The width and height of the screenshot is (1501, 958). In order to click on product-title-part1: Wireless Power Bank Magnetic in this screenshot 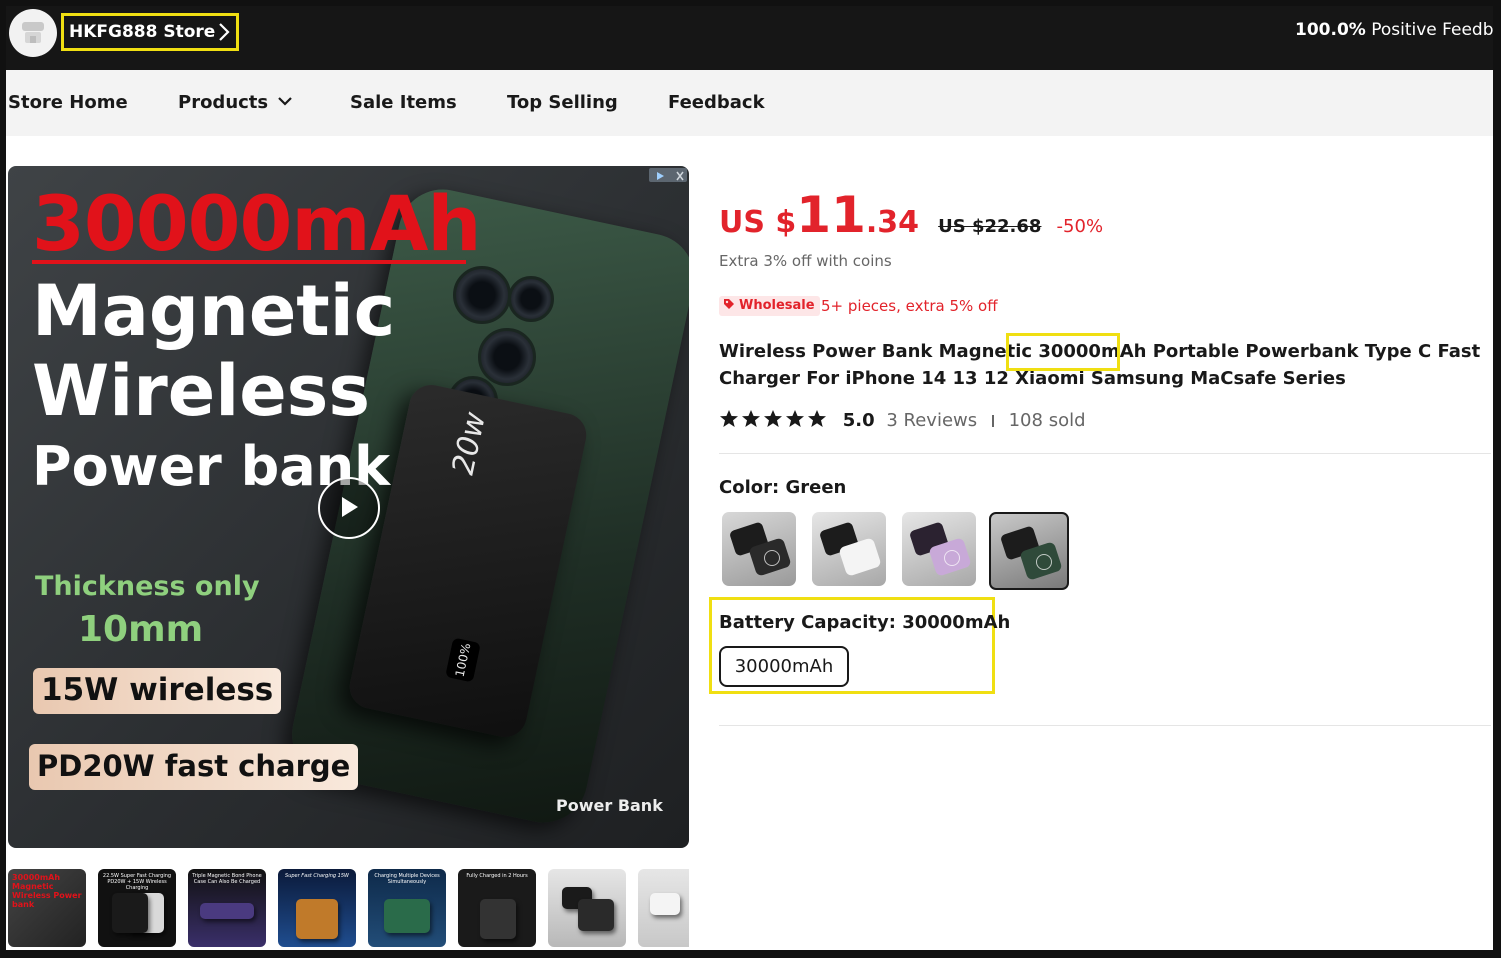, I will do `click(879, 351)`.